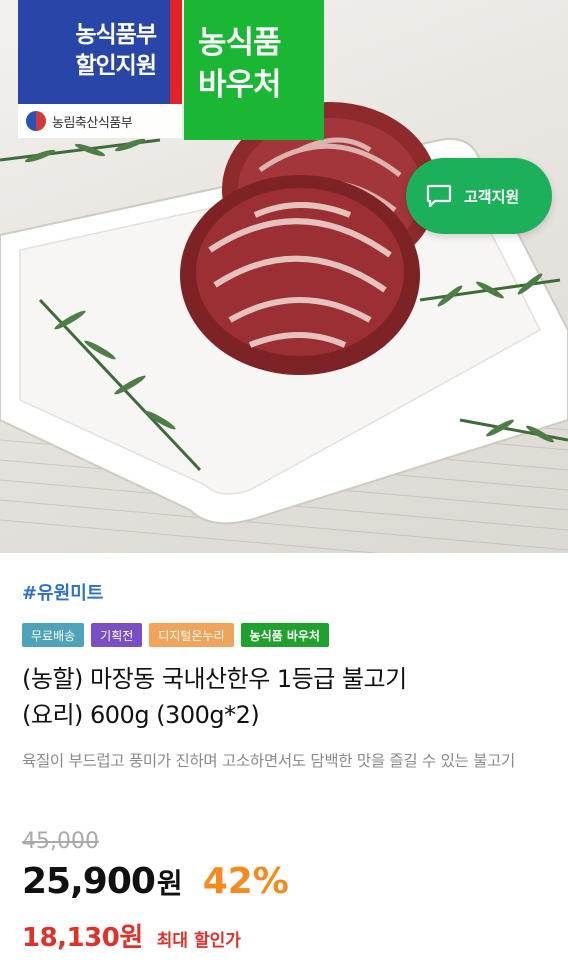  What do you see at coordinates (214, 679) in the screenshot?
I see `product-title-line1: (농할) 마장동 국내산한우 1등급 불고기` at bounding box center [214, 679].